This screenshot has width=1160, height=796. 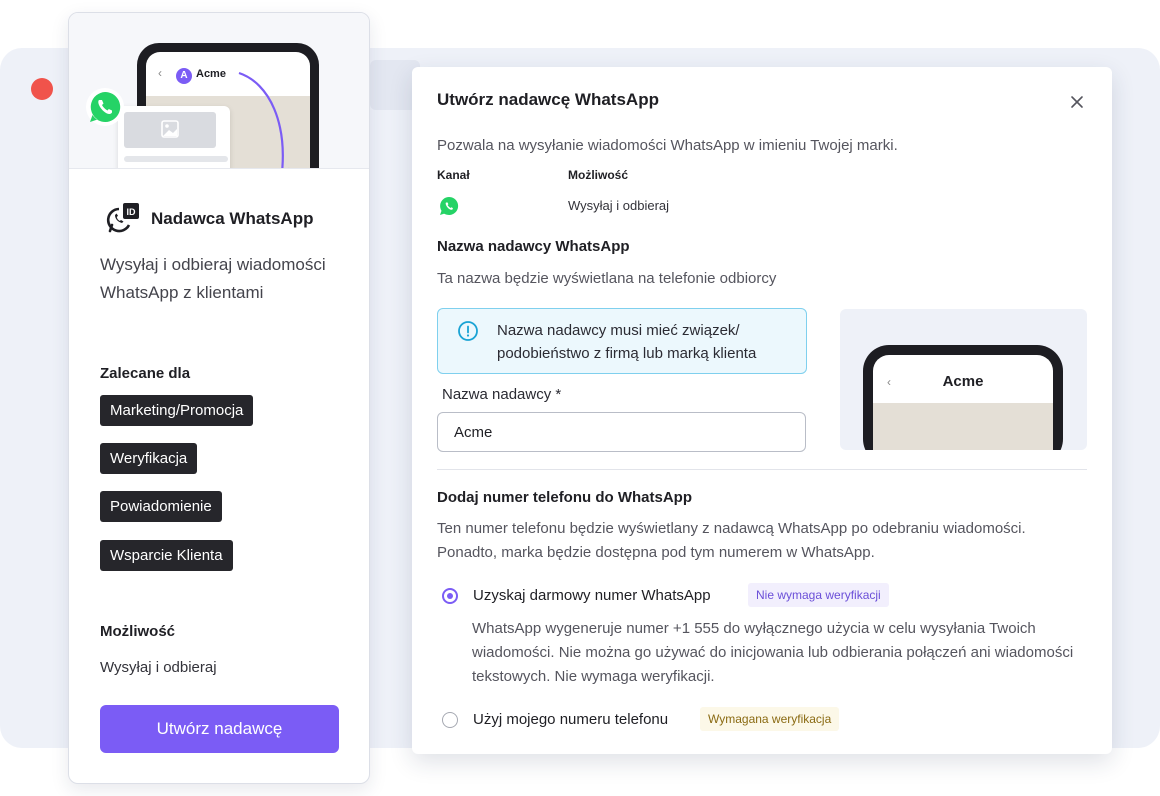 What do you see at coordinates (564, 497) in the screenshot?
I see `phone-number-heading: Dodaj numer telefonu do WhatsApp` at bounding box center [564, 497].